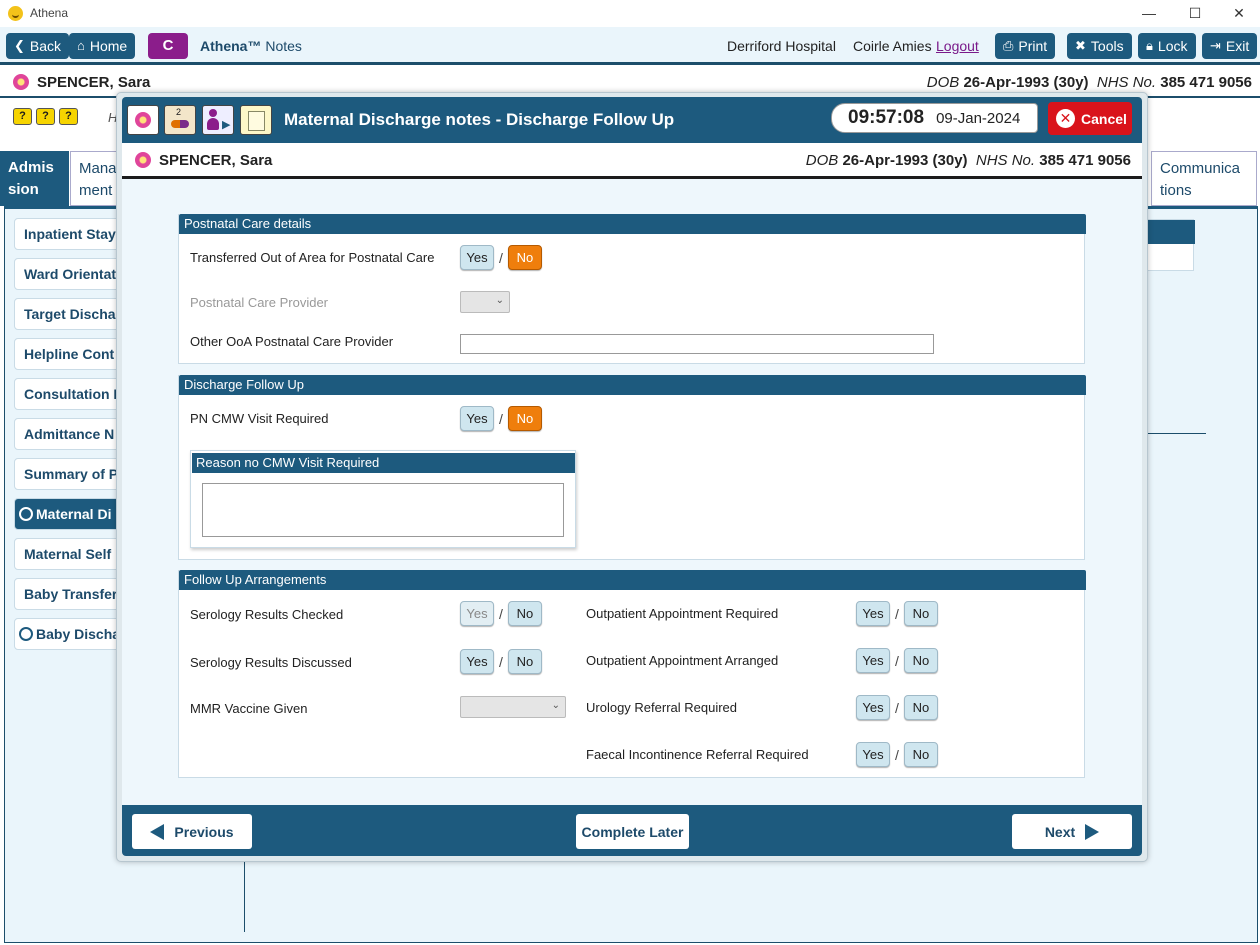 This screenshot has width=1260, height=945. I want to click on nav-item-inpatient-stay: Inpatient Stay, so click(70, 234).